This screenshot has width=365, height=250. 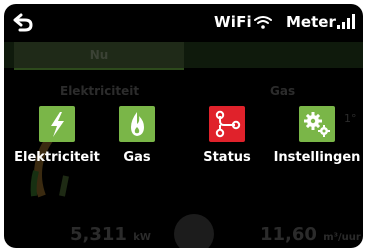 What do you see at coordinates (342, 237) in the screenshot?
I see `background-gas-unit: m³/uur` at bounding box center [342, 237].